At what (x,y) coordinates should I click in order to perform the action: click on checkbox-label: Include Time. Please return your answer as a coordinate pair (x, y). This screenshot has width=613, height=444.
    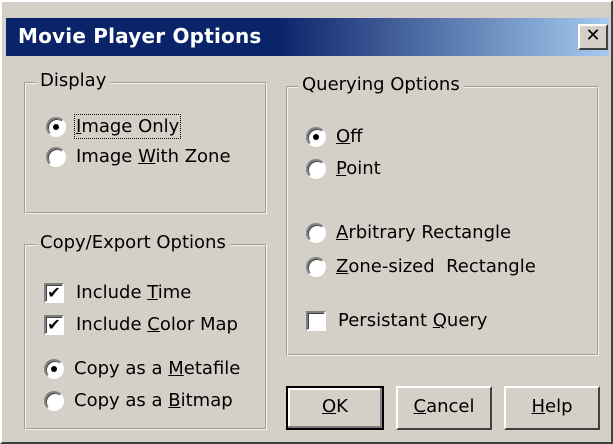
    Looking at the image, I should click on (134, 292).